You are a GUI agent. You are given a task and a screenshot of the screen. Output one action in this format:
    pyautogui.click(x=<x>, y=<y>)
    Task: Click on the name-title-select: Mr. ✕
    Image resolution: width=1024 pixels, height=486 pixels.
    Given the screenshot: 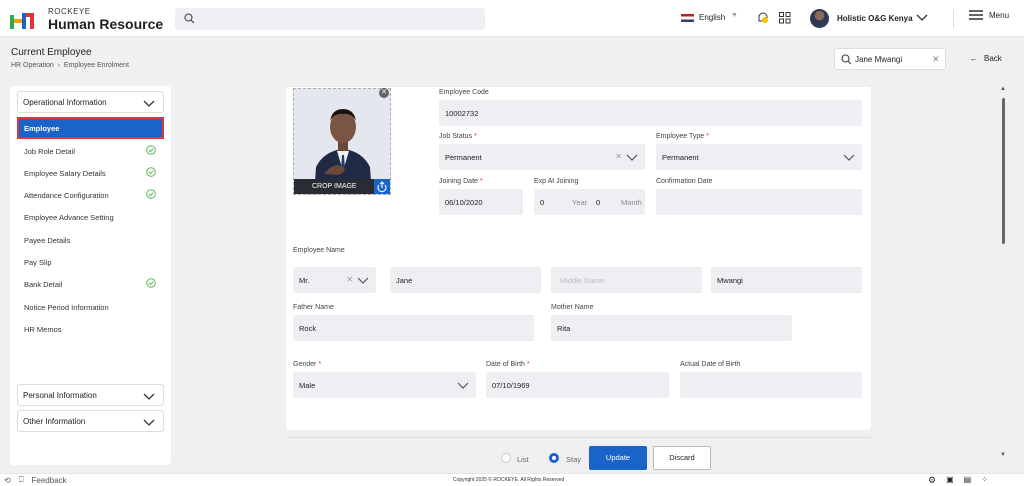 What is the action you would take?
    pyautogui.click(x=334, y=280)
    